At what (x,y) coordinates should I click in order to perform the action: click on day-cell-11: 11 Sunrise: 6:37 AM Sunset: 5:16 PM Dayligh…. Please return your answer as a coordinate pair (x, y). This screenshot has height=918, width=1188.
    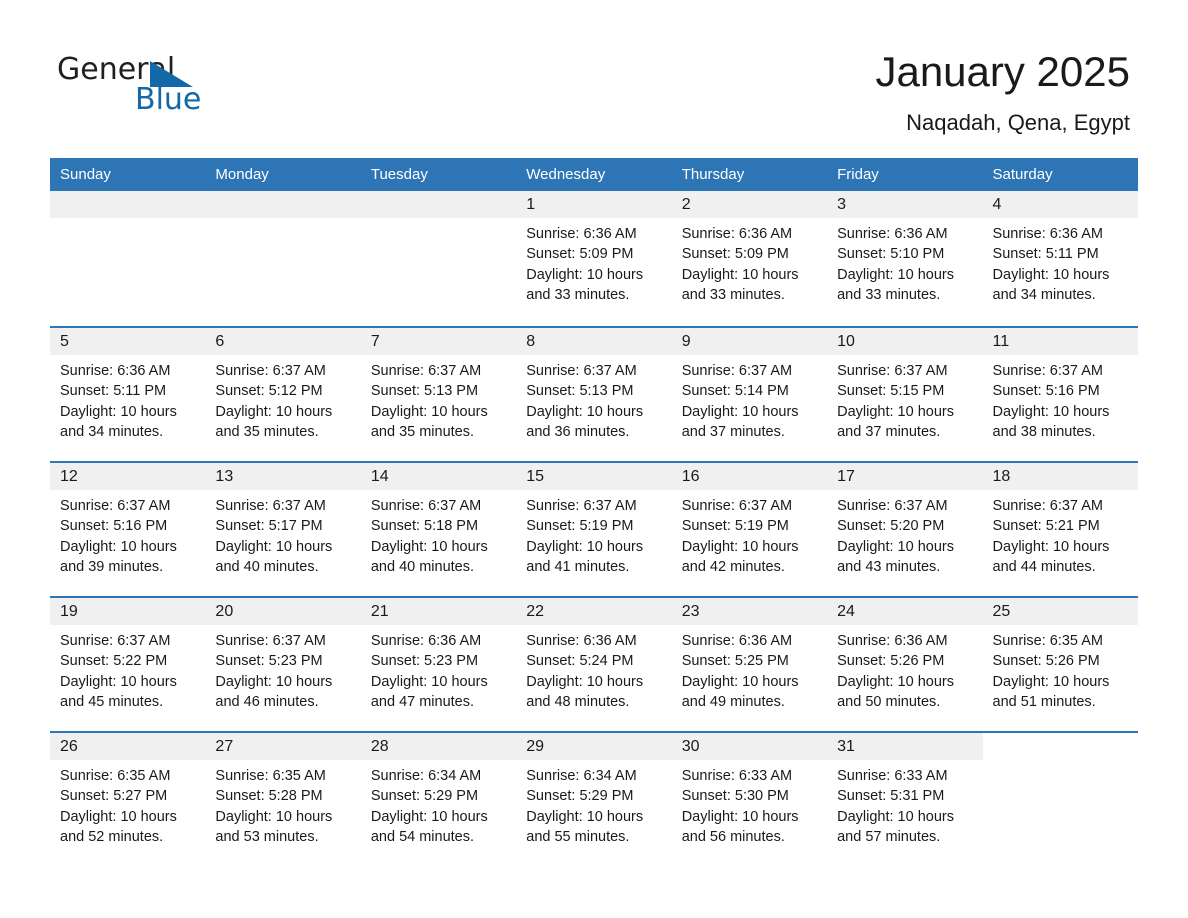
    Looking at the image, I should click on (1060, 393).